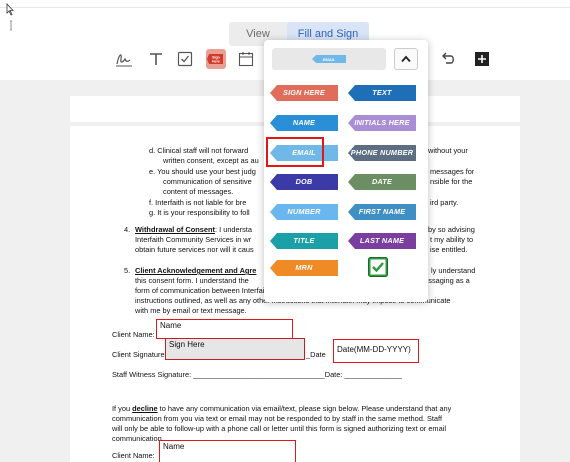  I want to click on tag-label: FIRST NAME, so click(382, 211).